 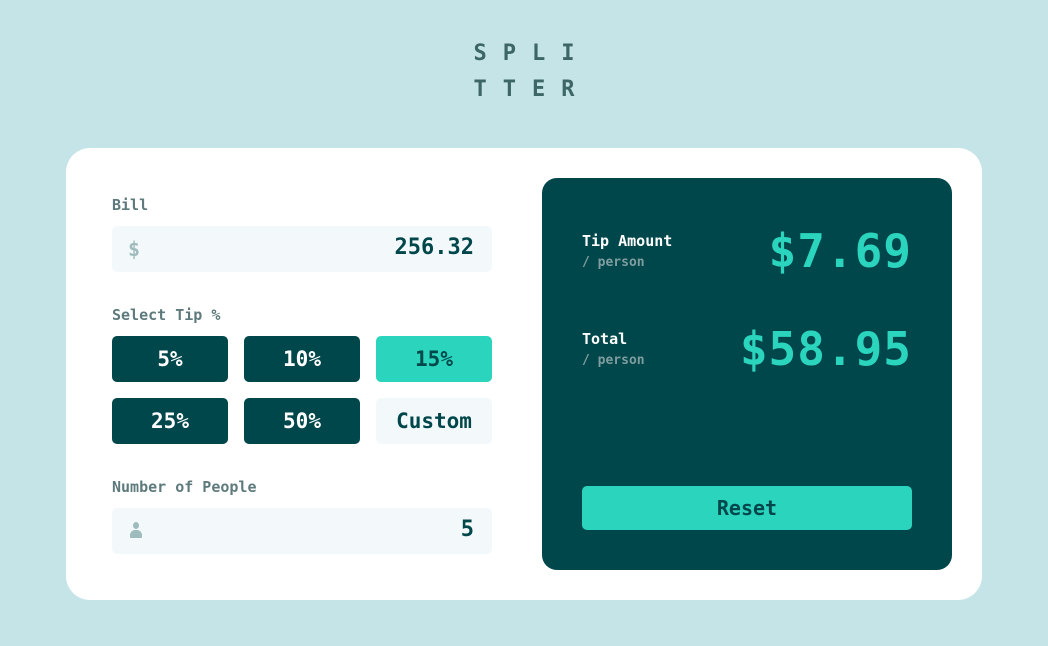 What do you see at coordinates (524, 72) in the screenshot?
I see `logo: SPLI TTER` at bounding box center [524, 72].